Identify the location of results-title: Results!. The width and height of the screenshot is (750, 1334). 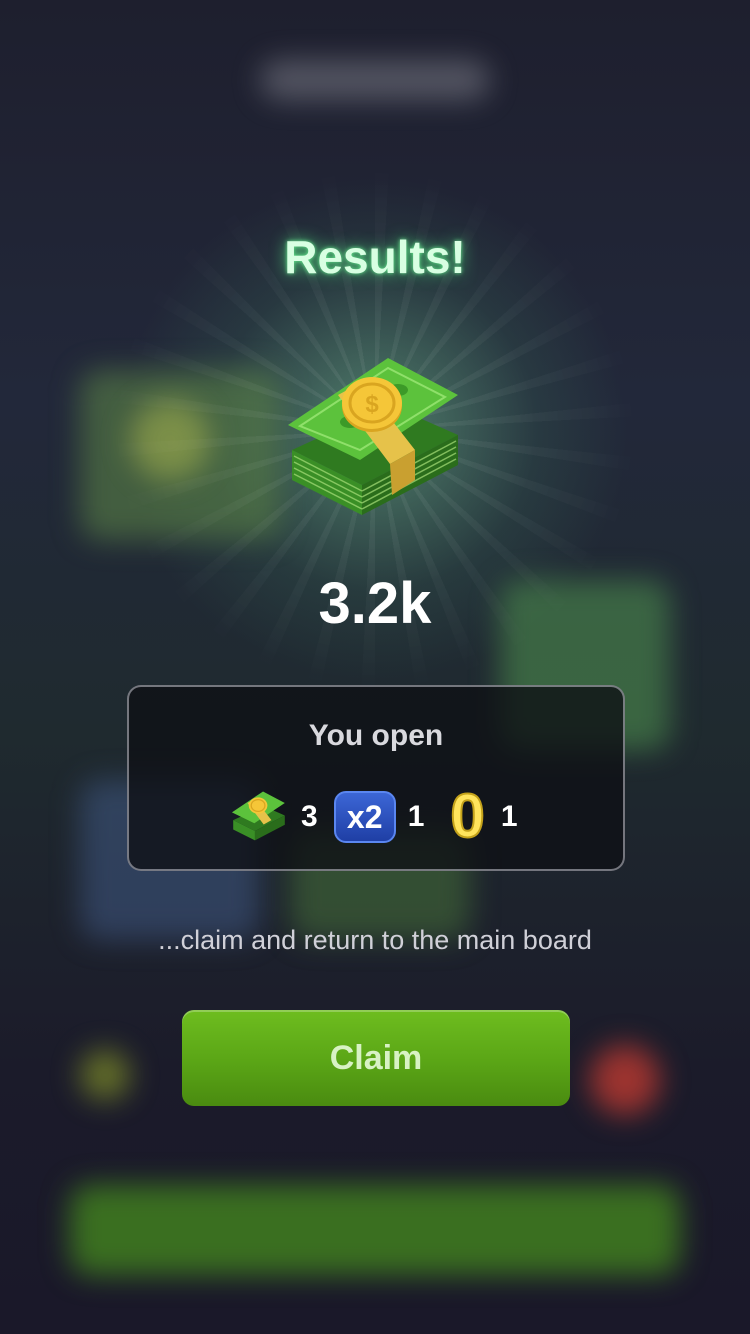
(375, 257).